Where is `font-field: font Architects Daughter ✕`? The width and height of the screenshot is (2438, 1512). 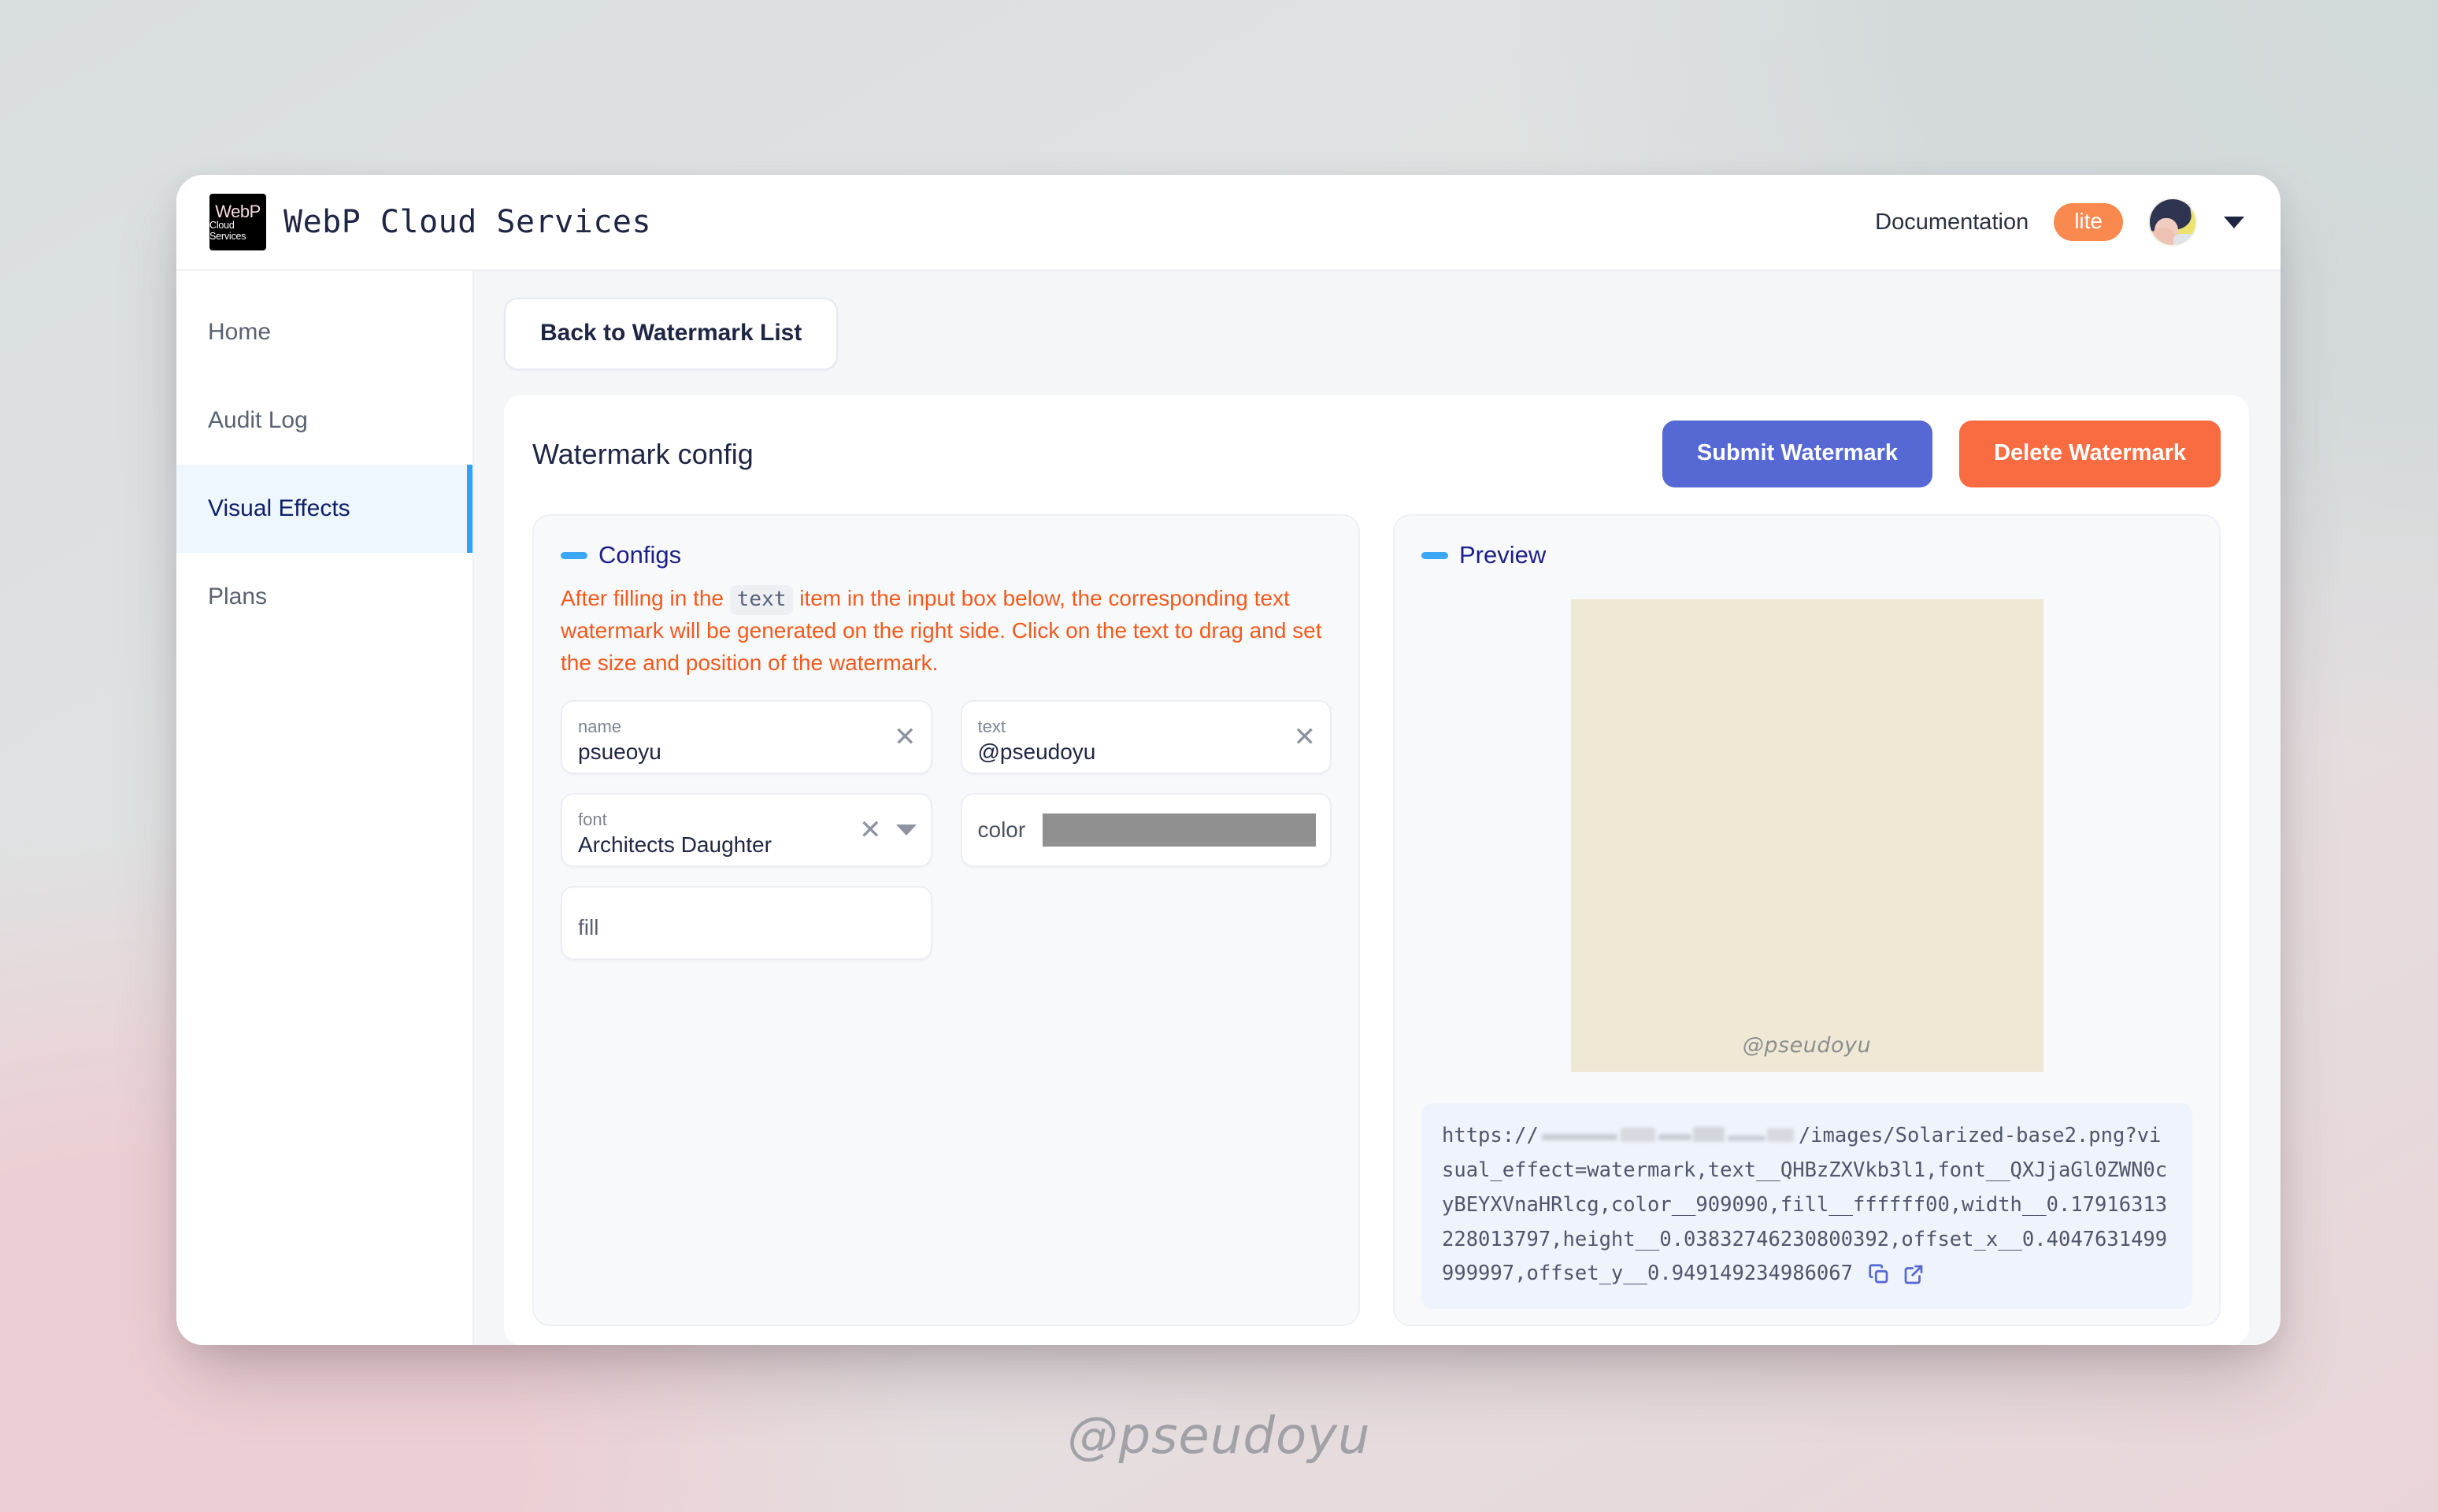
font-field: font Architects Daughter ✕ is located at coordinates (746, 829).